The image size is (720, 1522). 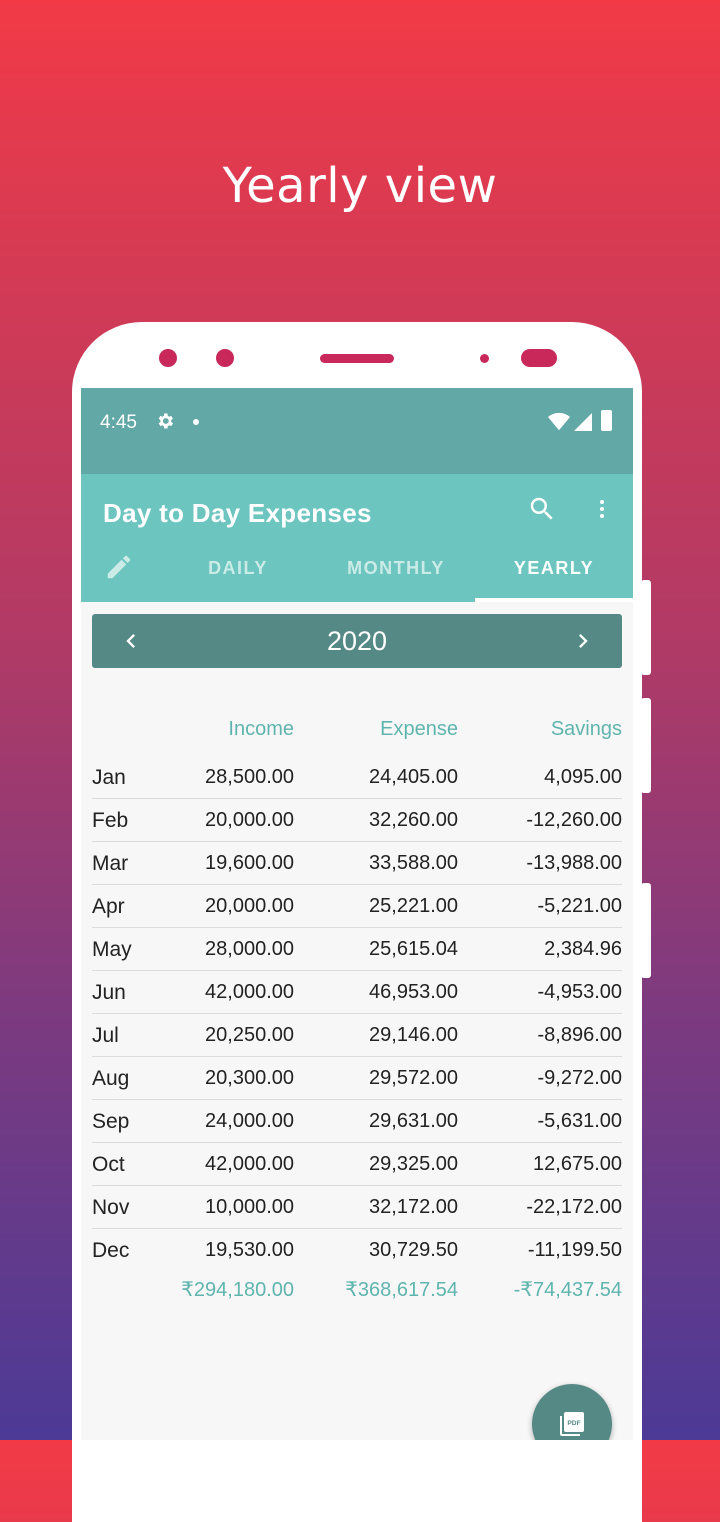 I want to click on savings-cell: -22,172.00, so click(x=574, y=1207).